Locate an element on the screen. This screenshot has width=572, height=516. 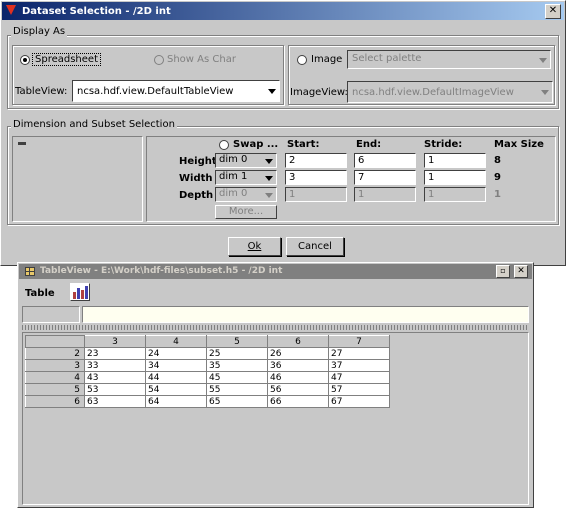
height-stride-field: 1 is located at coordinates (455, 160).